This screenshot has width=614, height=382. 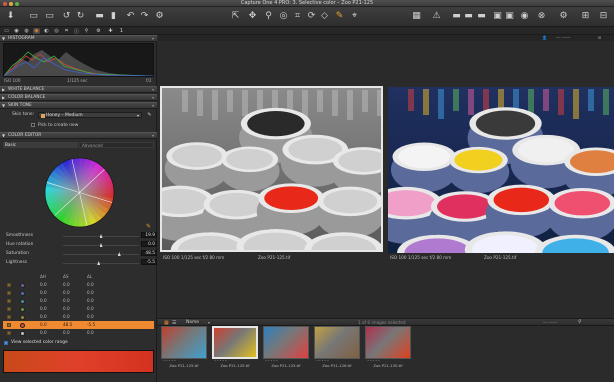 What do you see at coordinates (252, 16) in the screenshot?
I see `pan-tool-icon: ✥` at bounding box center [252, 16].